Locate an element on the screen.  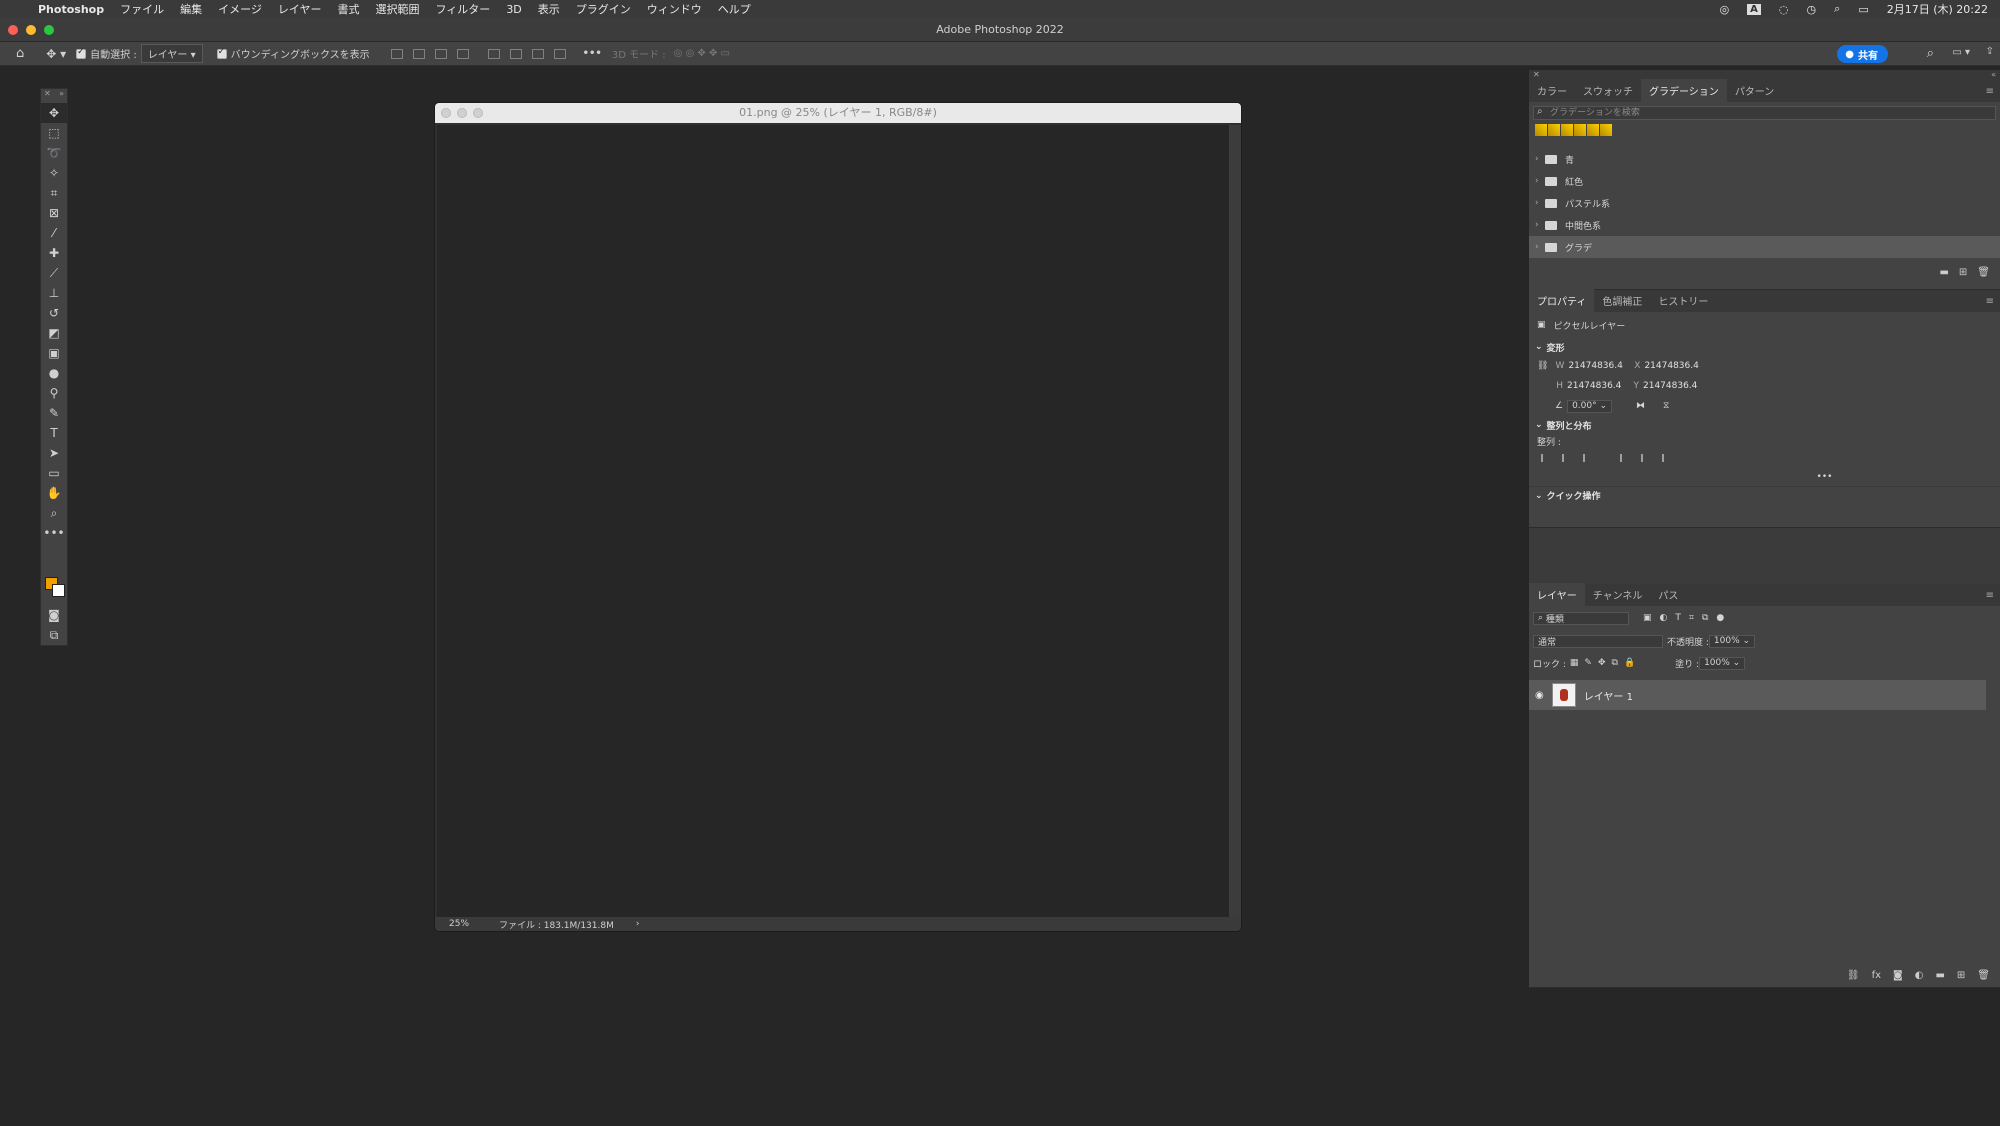
filter-smart-object-icon: ⧉ is located at coordinates (1705, 618).